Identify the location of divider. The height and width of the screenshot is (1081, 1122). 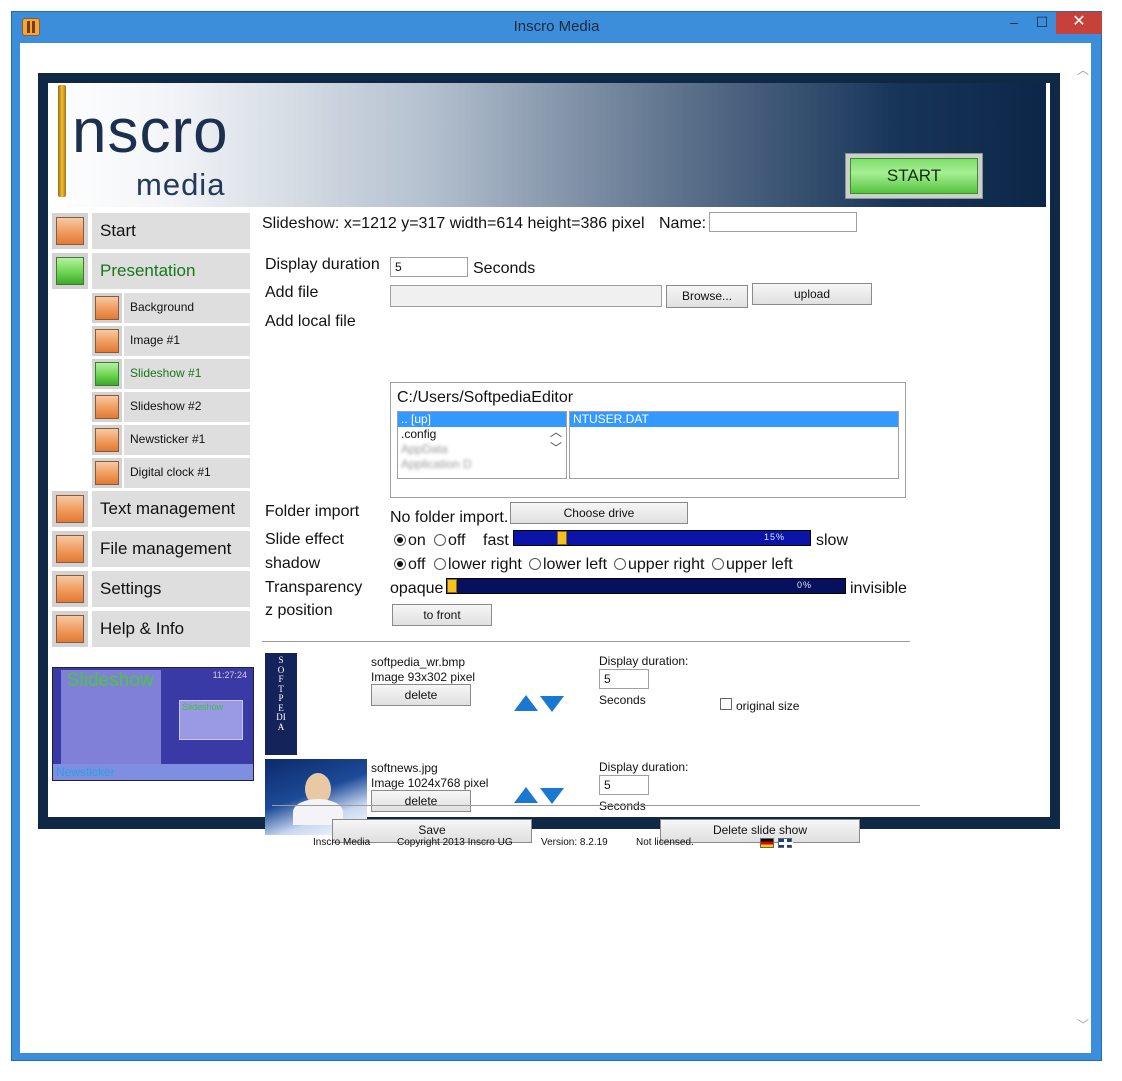
(586, 641).